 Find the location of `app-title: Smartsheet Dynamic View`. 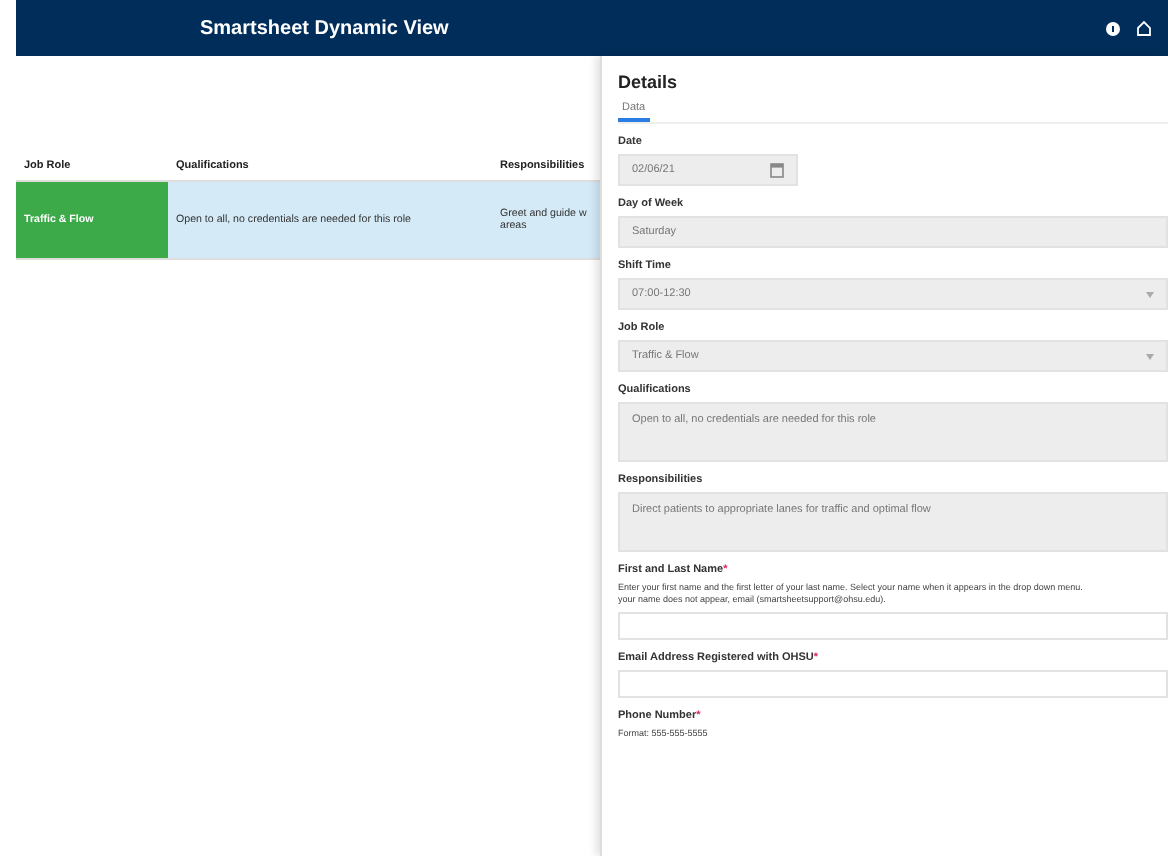

app-title: Smartsheet Dynamic View is located at coordinates (325, 28).